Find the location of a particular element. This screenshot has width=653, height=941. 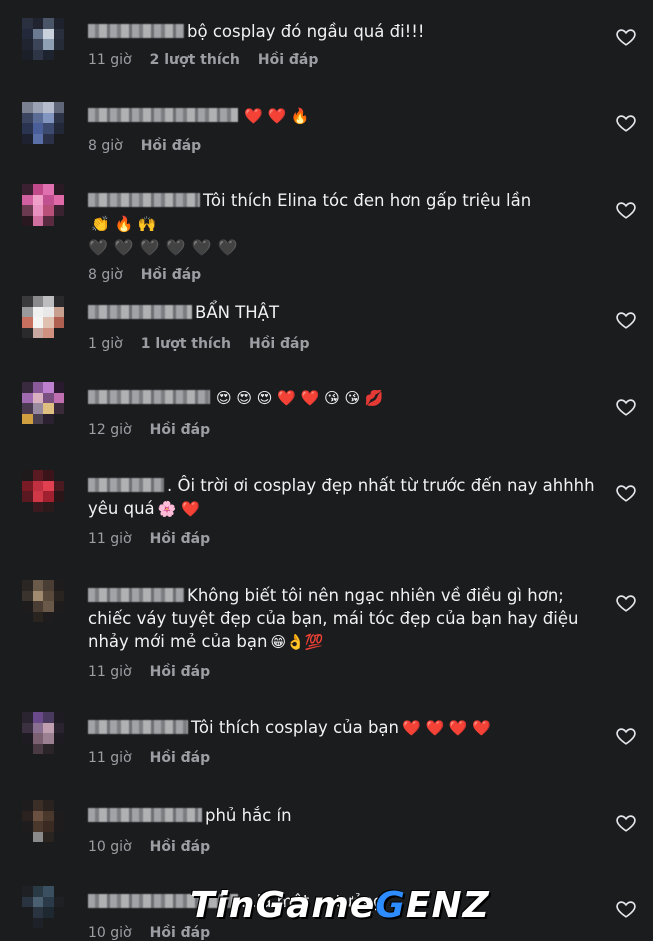

comment-text: Tôi thích cosplay của bạn is located at coordinates (295, 727).